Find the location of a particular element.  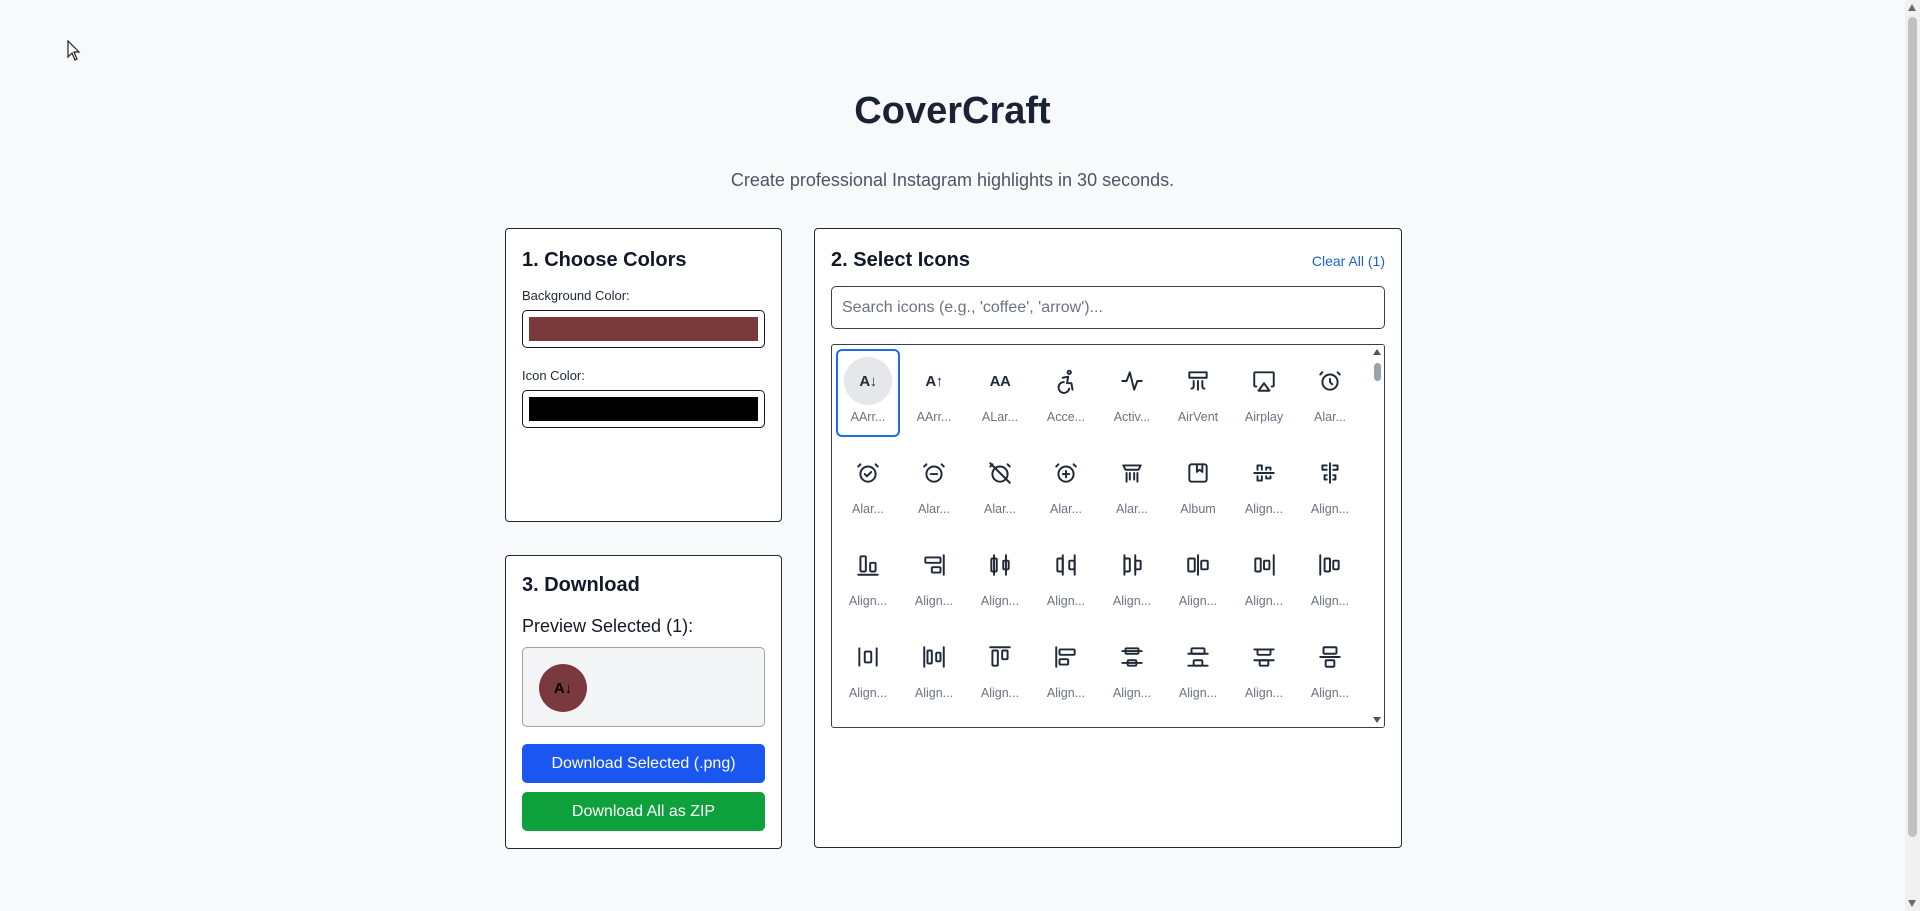

alarm-clock-check-icon is located at coordinates (868, 473).